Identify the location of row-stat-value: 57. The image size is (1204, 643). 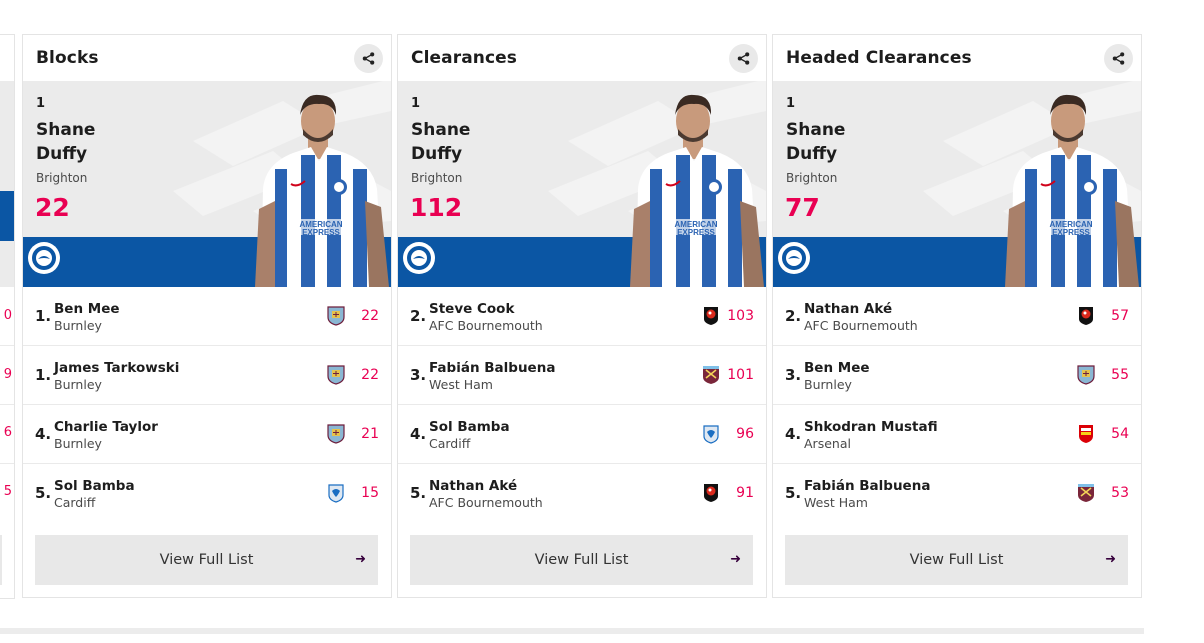
(1120, 316).